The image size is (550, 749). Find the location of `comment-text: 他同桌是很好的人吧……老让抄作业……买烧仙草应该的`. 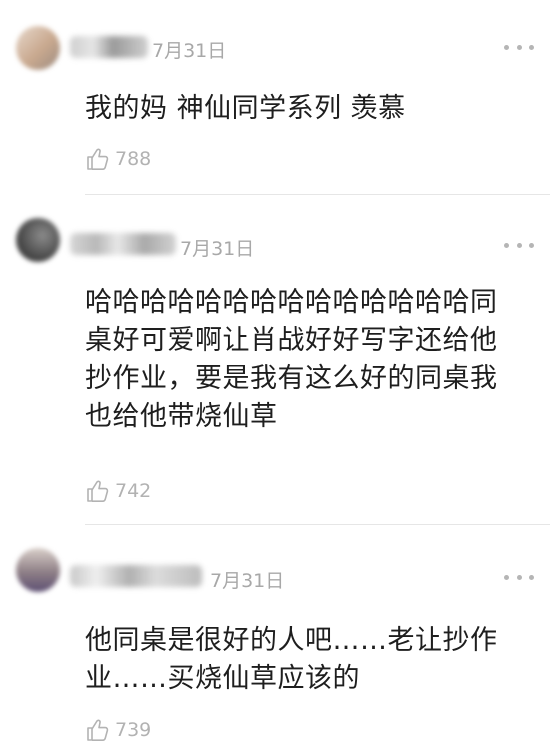

comment-text: 他同桌是很好的人吧……老让抄作业……买烧仙草应该的 is located at coordinates (291, 659).